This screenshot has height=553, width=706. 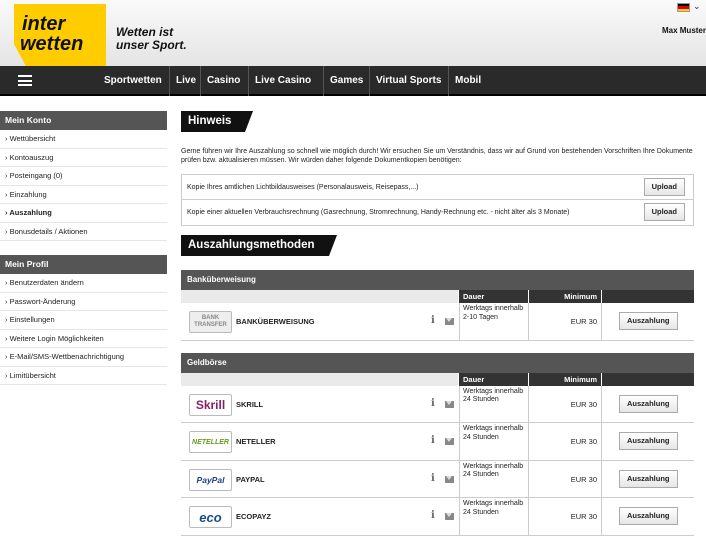 What do you see at coordinates (83, 158) in the screenshot?
I see `sidebar-item-kontoauszug: › Kontoauszug` at bounding box center [83, 158].